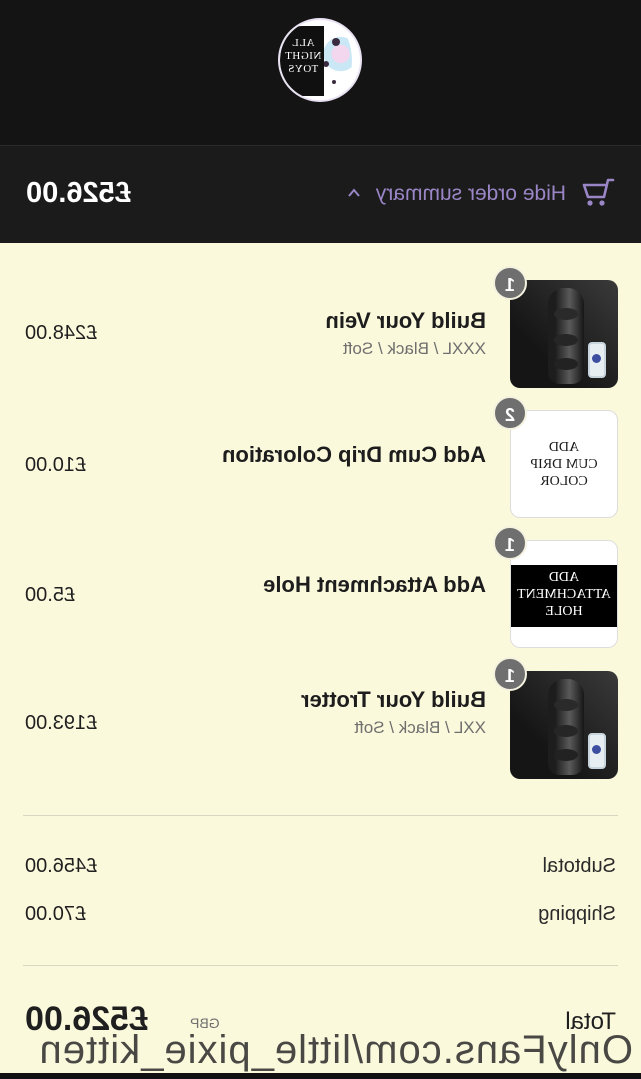 The width and height of the screenshot is (641, 1079). What do you see at coordinates (393, 699) in the screenshot?
I see `item-name: Build Your Trotter` at bounding box center [393, 699].